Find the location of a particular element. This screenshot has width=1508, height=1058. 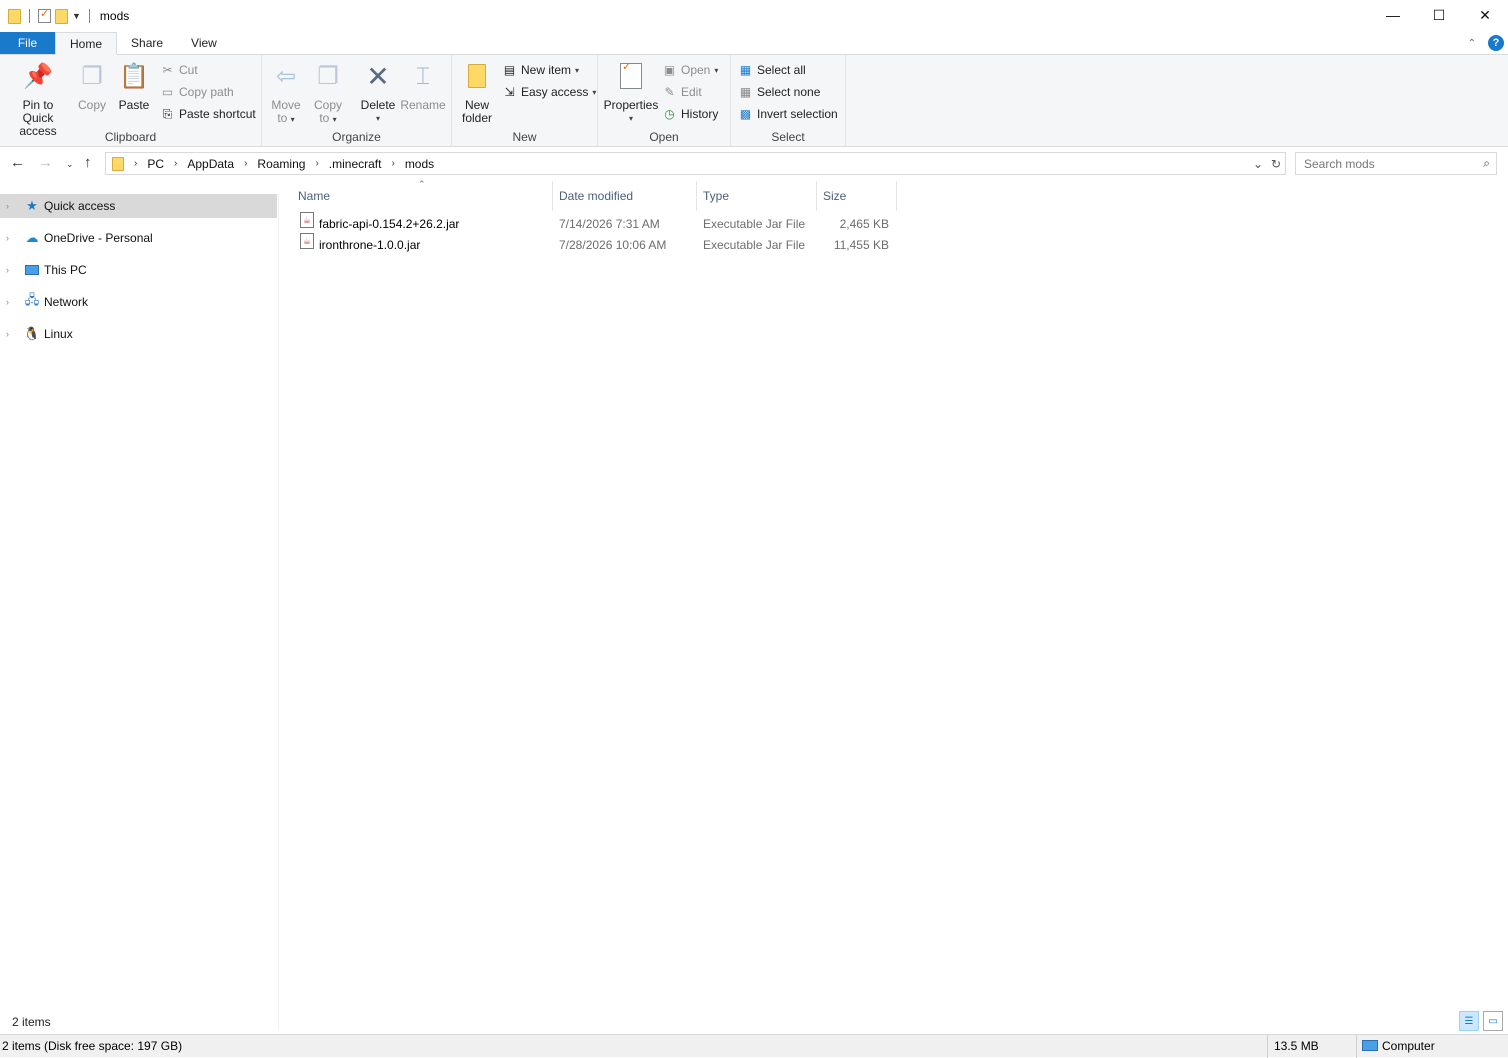

forward-arrow-icon: → is located at coordinates (45, 162).